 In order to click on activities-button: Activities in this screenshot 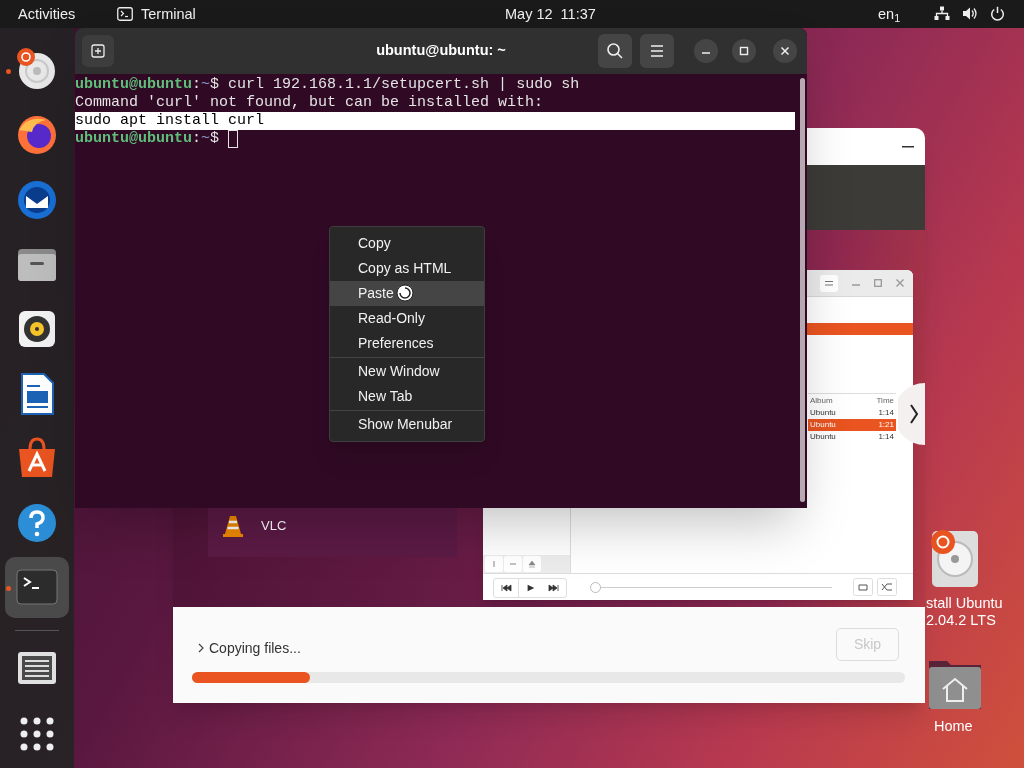, I will do `click(47, 14)`.